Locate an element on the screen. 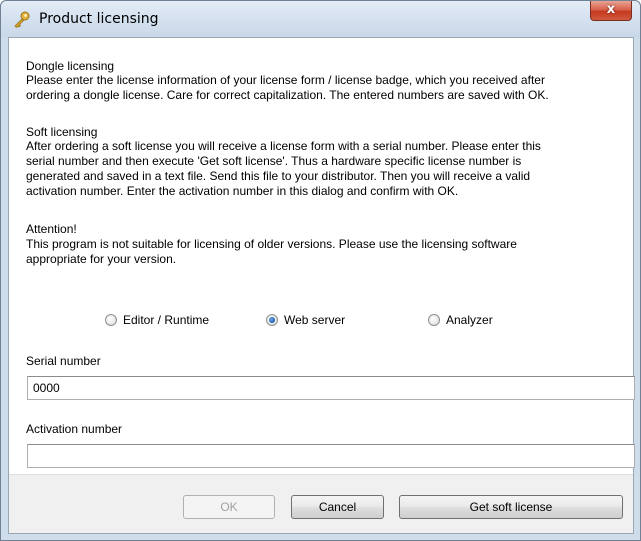  get-soft-license-button: Get soft license is located at coordinates (511, 507).